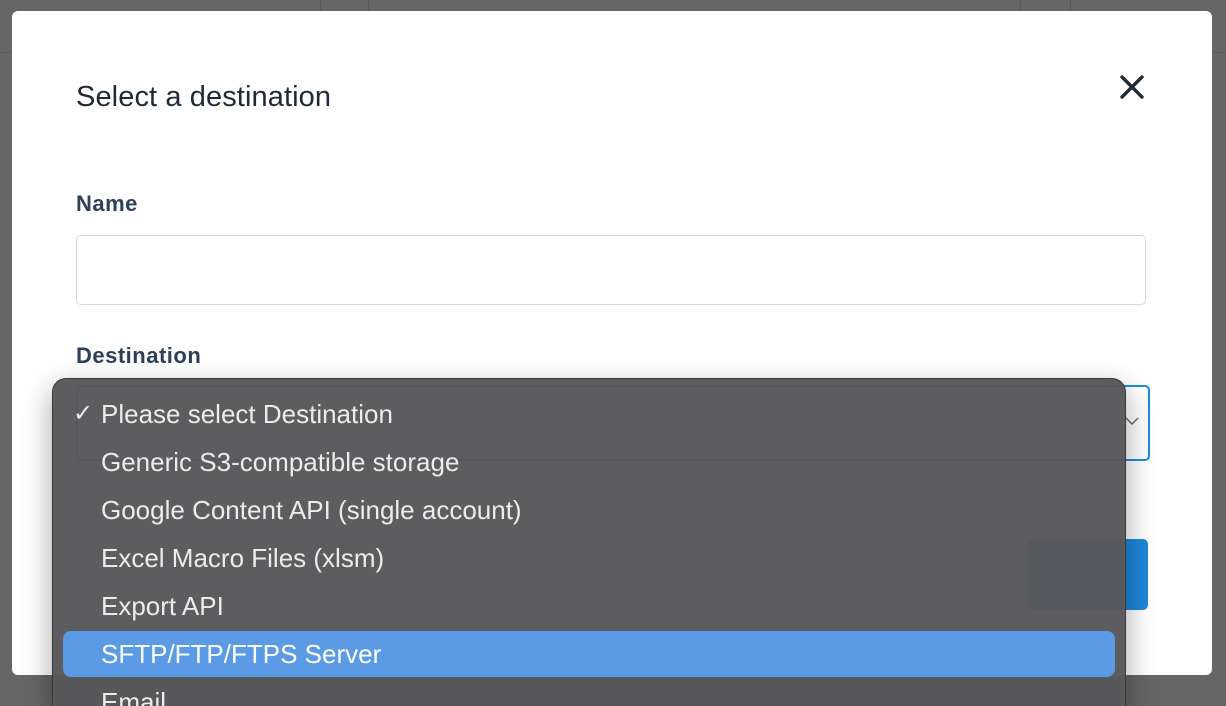  Describe the element at coordinates (139, 355) in the screenshot. I see `destination-label: Destination` at that location.